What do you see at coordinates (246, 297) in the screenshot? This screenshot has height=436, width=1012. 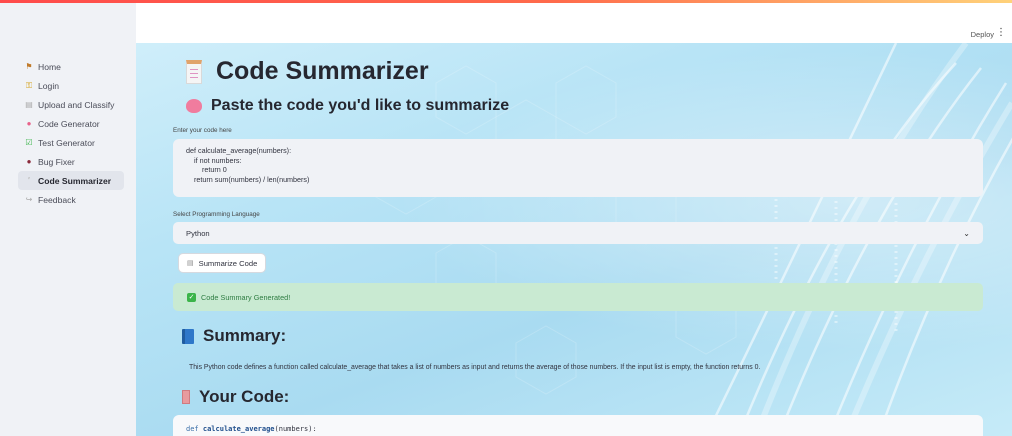 I see `success-message: Code Summary Generated!` at bounding box center [246, 297].